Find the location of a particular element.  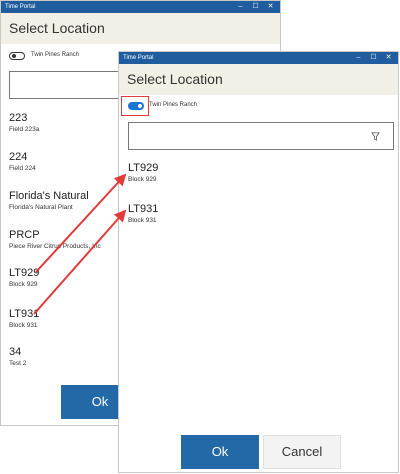

item-code: PRCP is located at coordinates (24, 235).